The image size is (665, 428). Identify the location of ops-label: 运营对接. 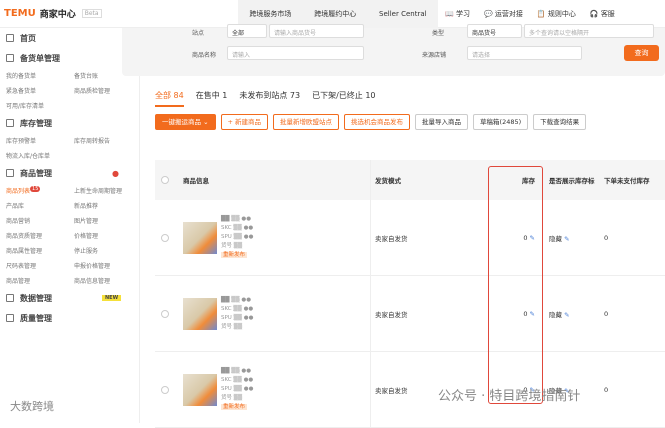
(508, 14).